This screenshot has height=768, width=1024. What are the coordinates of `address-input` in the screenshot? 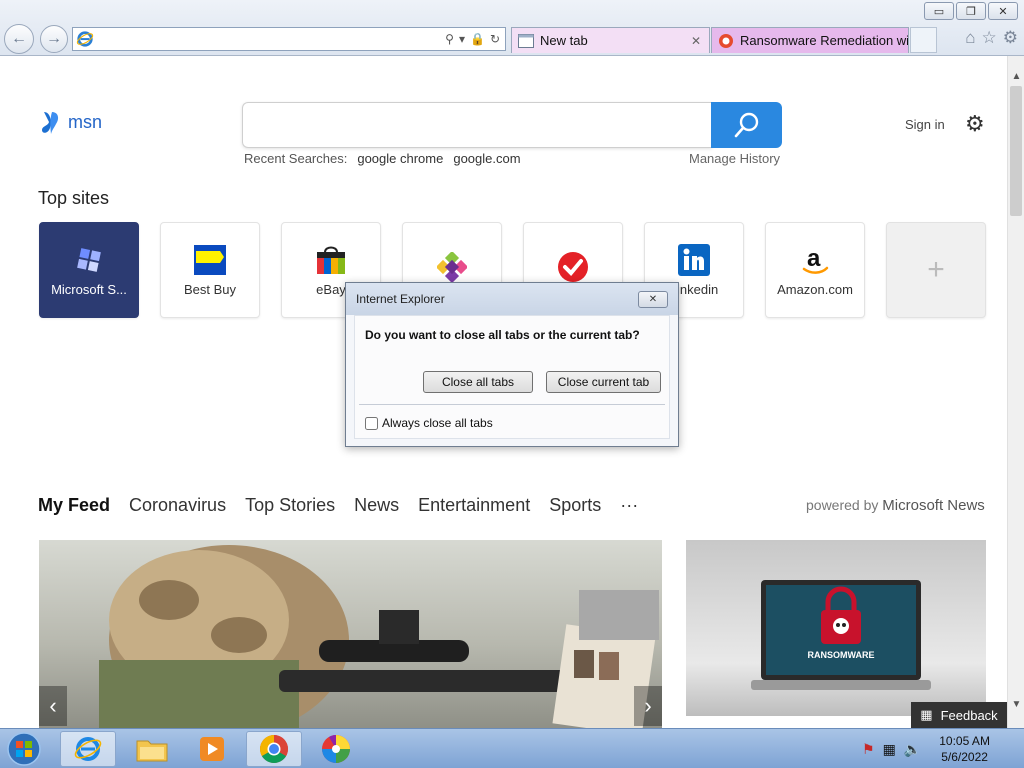 It's located at (270, 39).